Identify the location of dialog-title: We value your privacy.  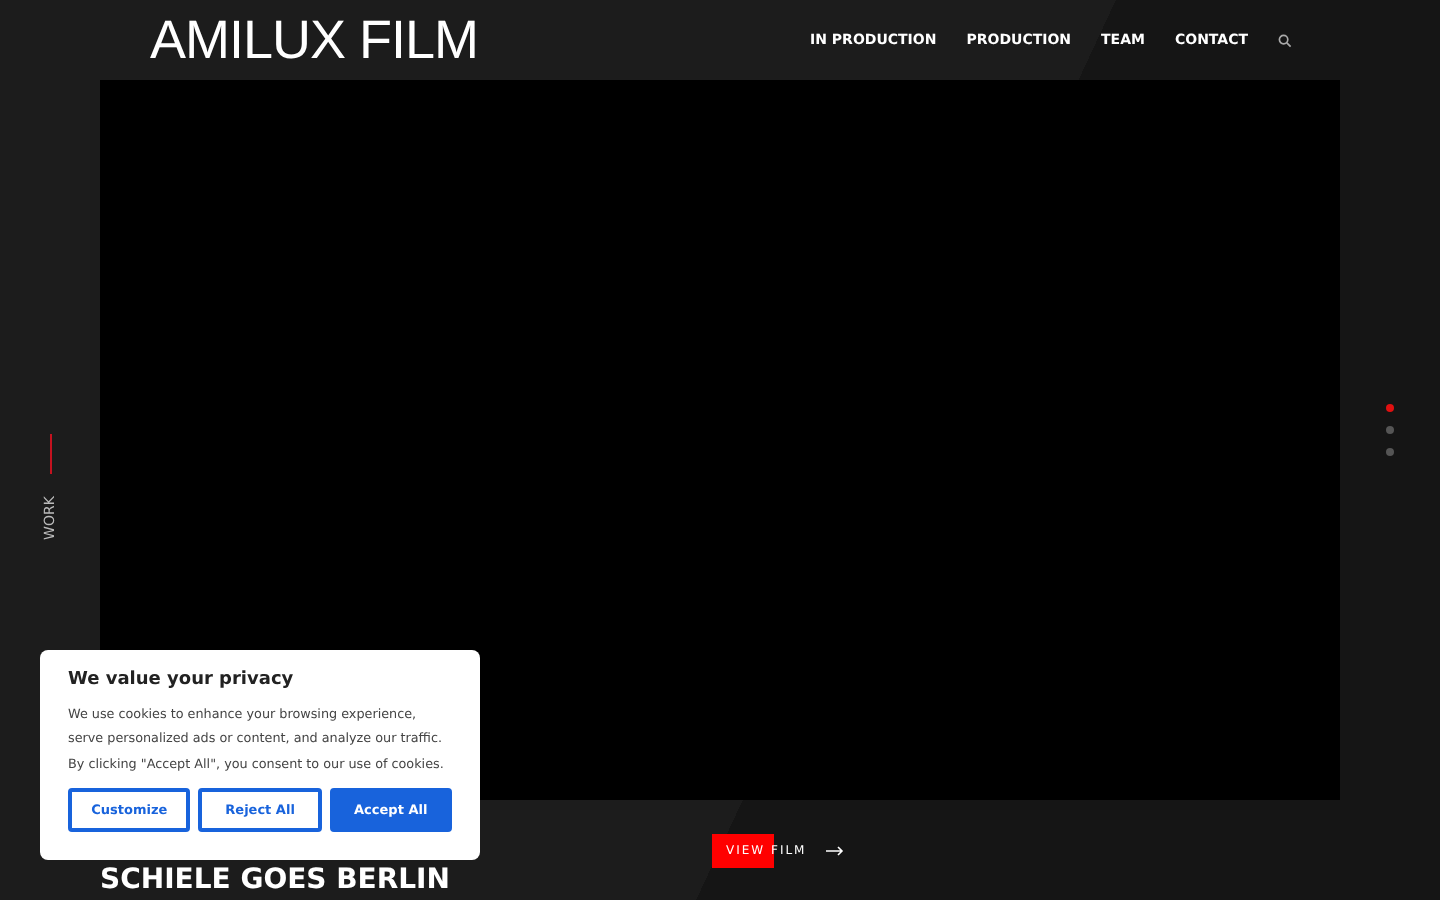
(182, 680).